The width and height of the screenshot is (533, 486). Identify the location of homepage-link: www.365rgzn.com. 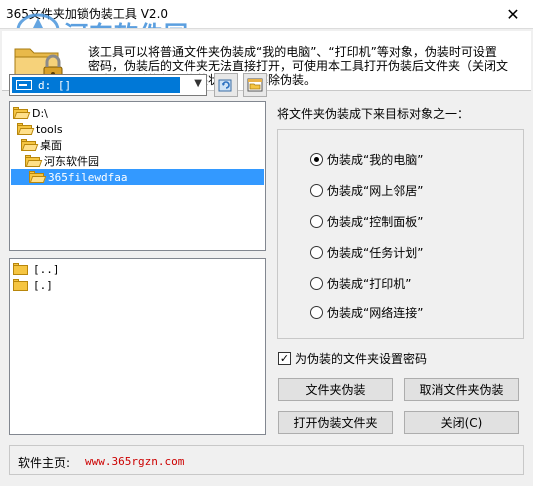
(134, 461).